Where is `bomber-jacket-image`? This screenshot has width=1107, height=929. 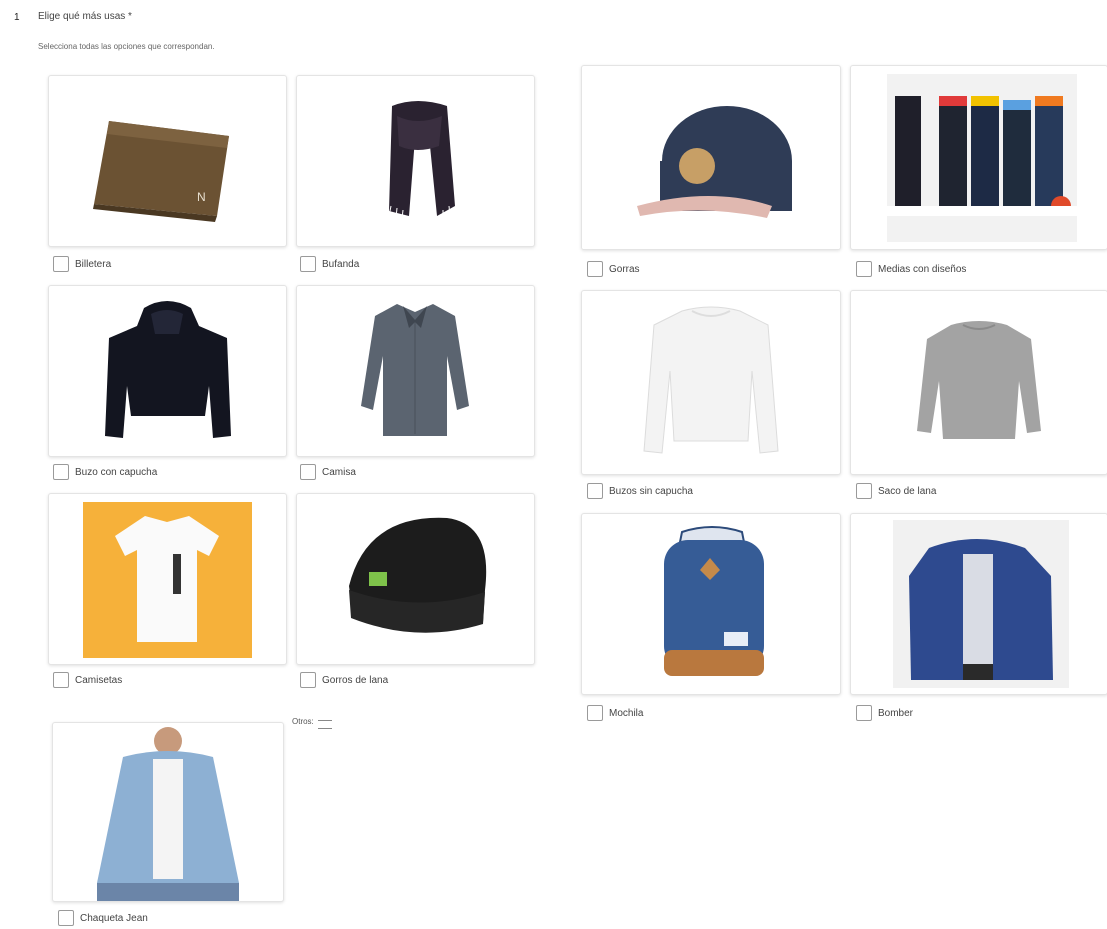
bomber-jacket-image is located at coordinates (981, 604).